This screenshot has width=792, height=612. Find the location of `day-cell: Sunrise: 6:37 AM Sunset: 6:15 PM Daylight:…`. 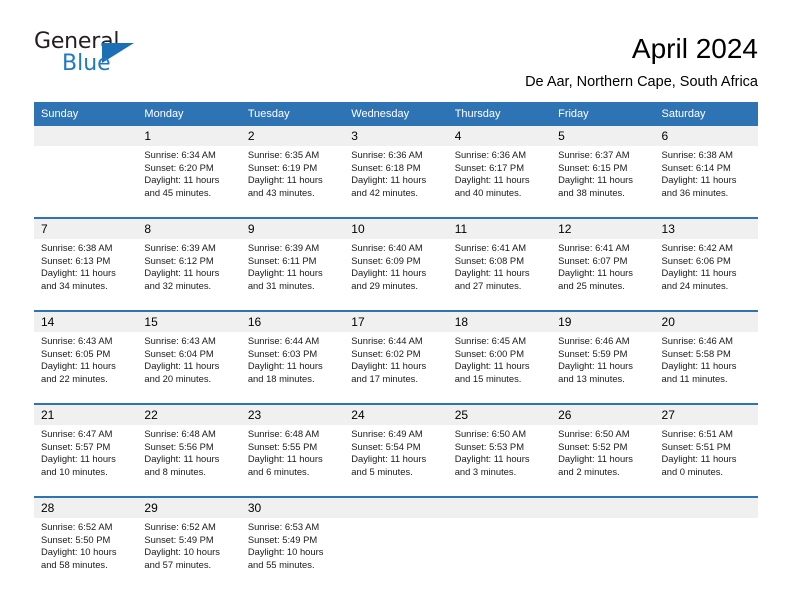

day-cell: Sunrise: 6:37 AM Sunset: 6:15 PM Daylight:… is located at coordinates (603, 182).